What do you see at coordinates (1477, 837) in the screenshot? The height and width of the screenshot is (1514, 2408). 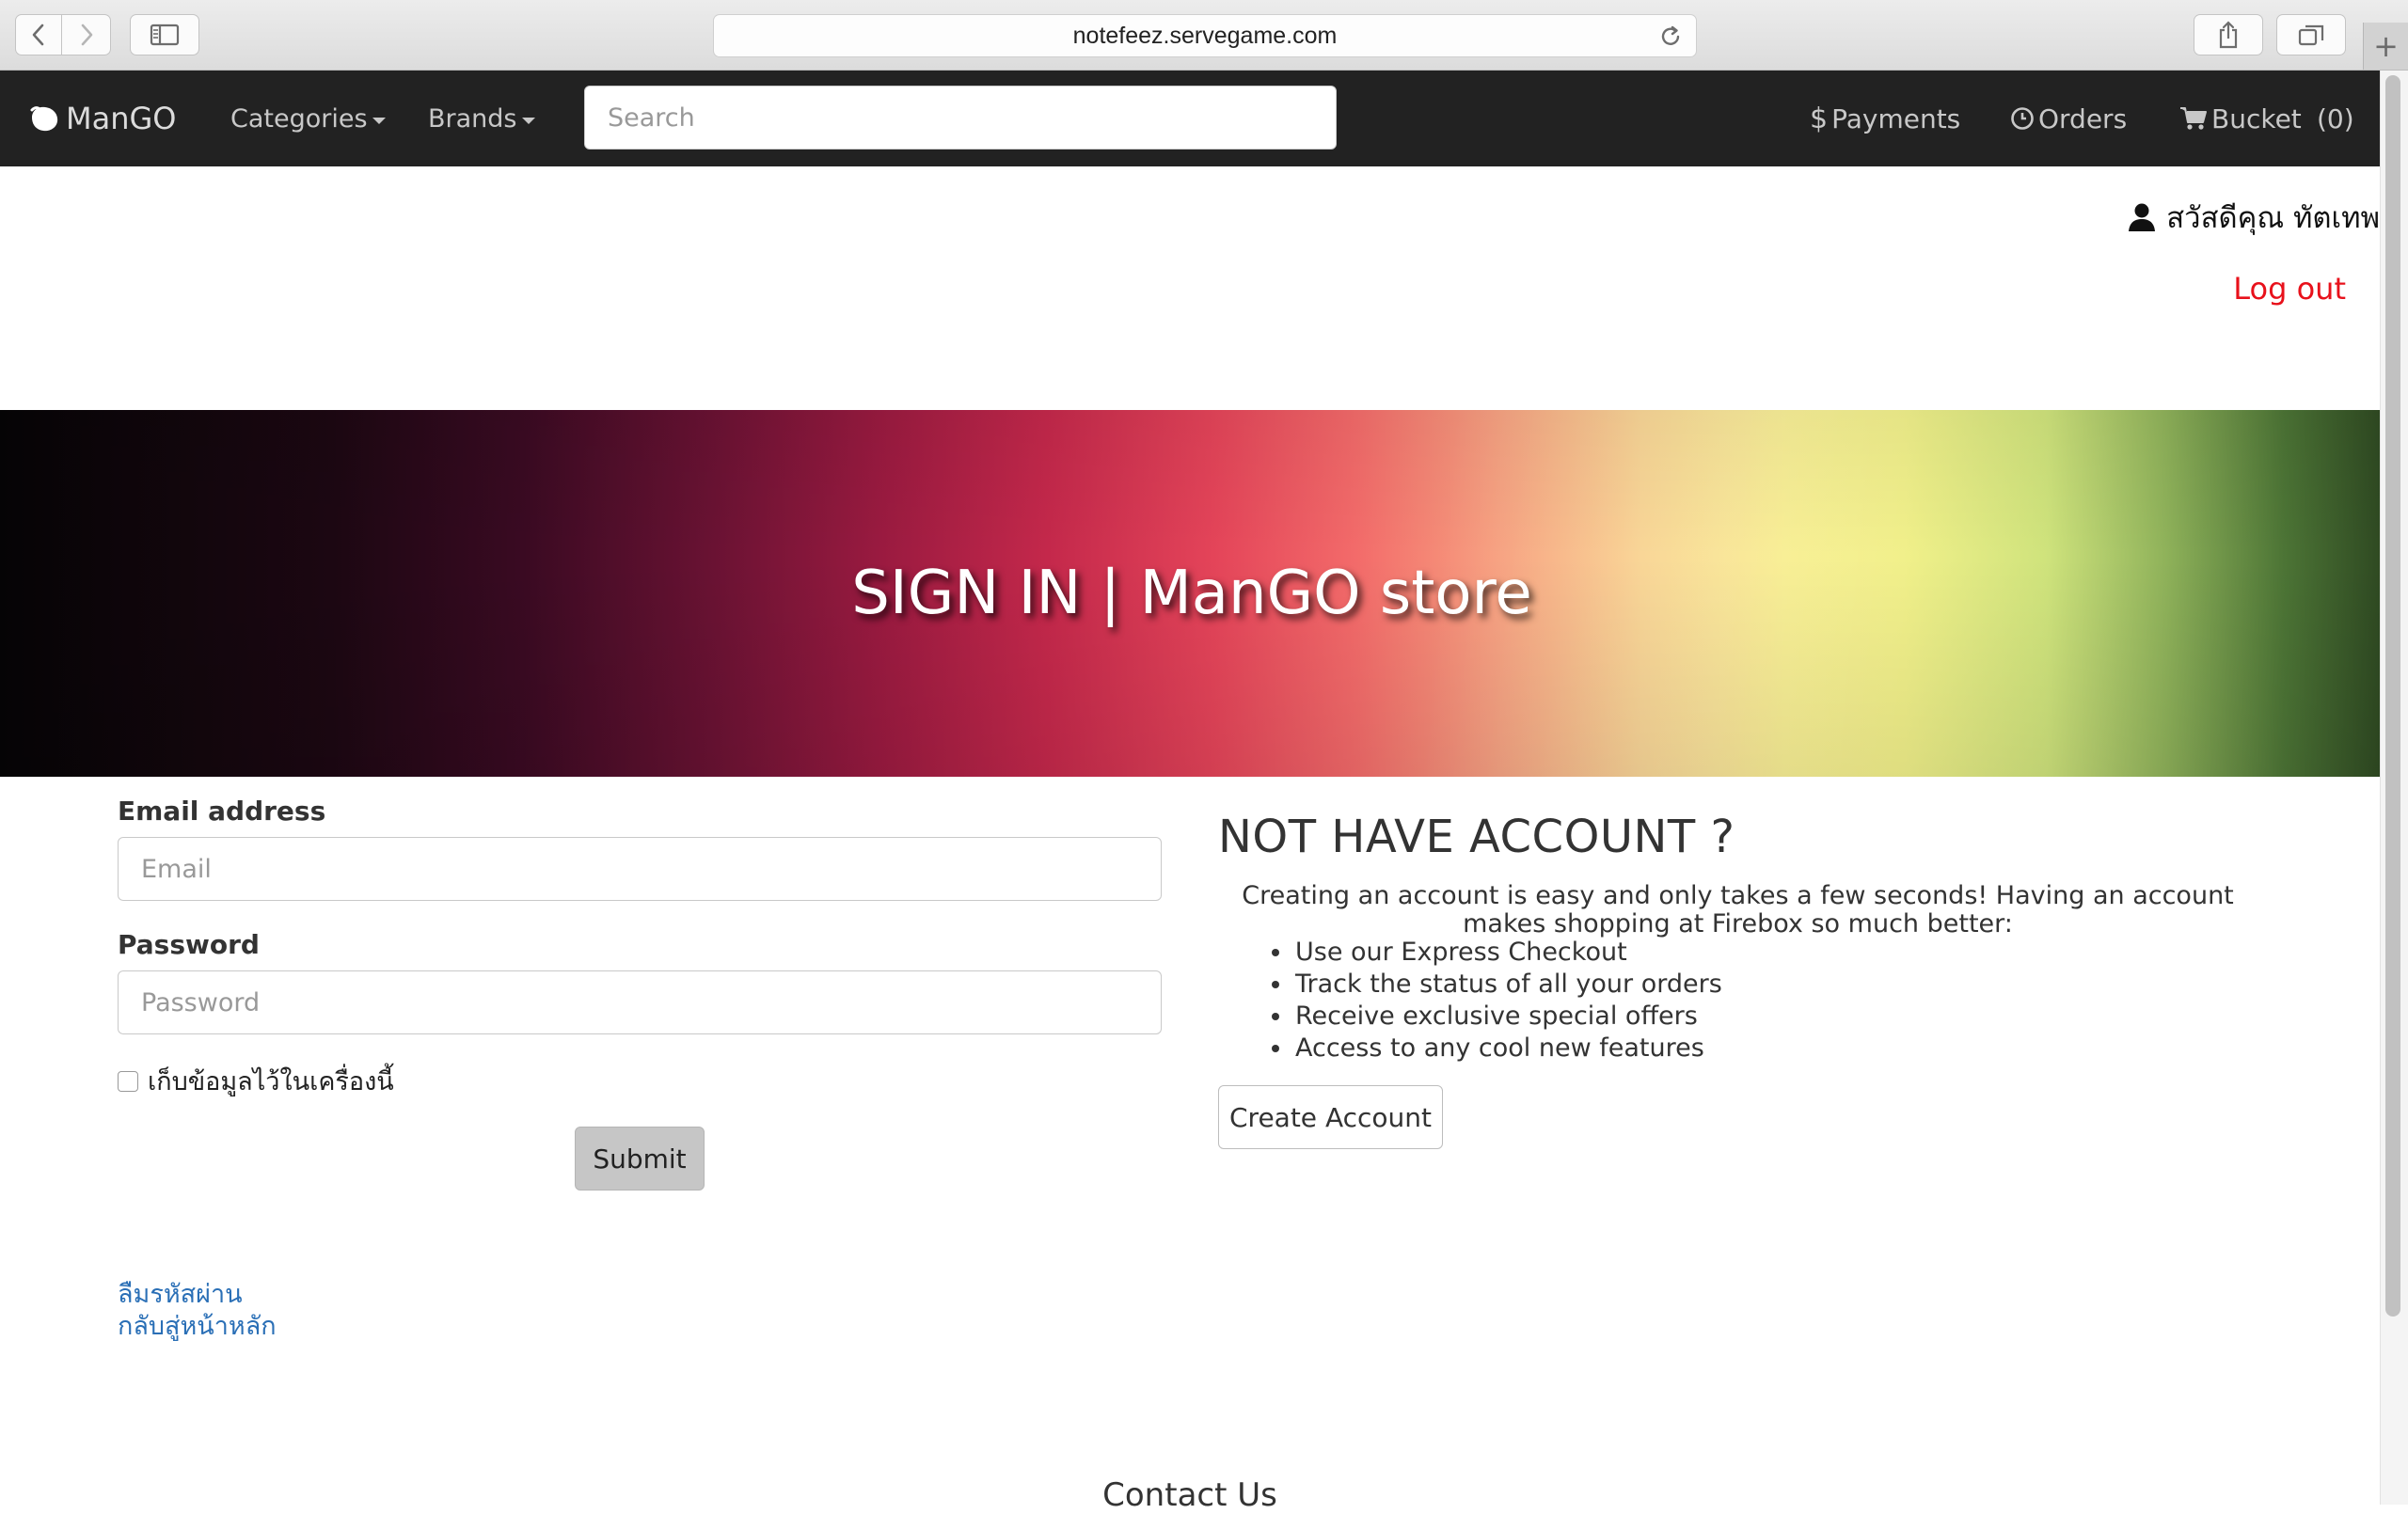 I see `signup-heading: NOT HAVE ACCOUNT ?` at bounding box center [1477, 837].